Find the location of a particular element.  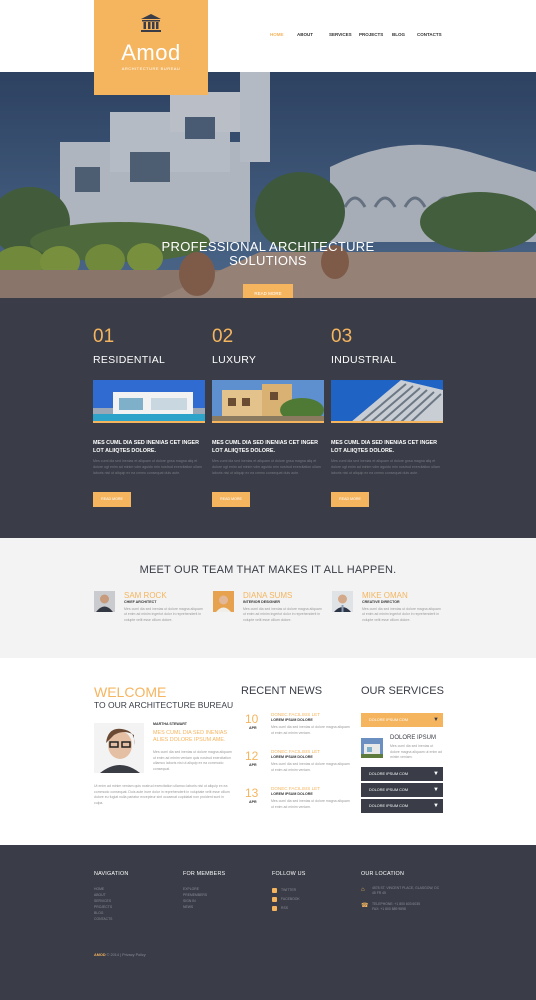

rss-icon is located at coordinates (274, 908).